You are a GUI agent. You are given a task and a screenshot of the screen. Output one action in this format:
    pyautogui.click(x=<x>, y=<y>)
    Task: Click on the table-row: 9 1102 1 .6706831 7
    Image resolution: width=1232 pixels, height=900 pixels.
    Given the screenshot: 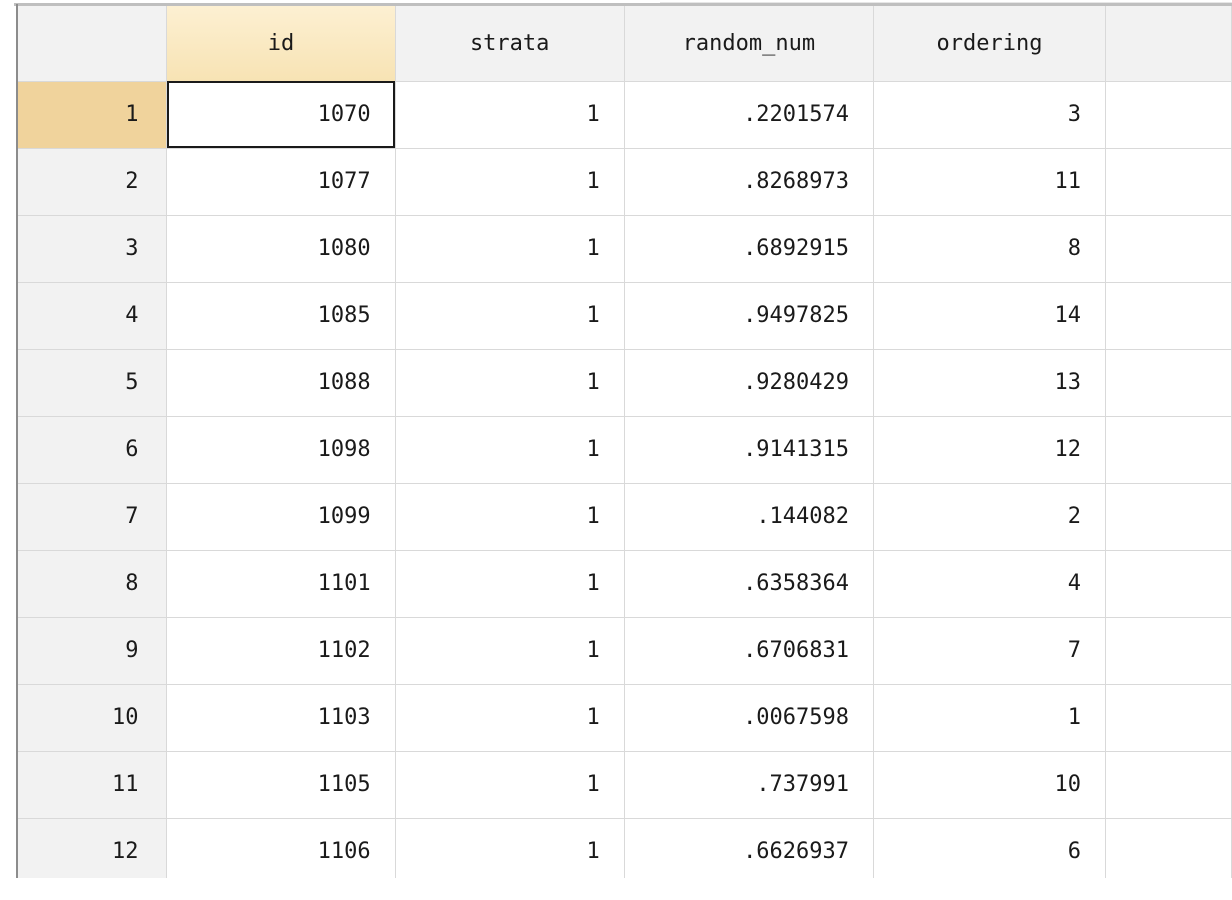 What is the action you would take?
    pyautogui.click(x=625, y=651)
    